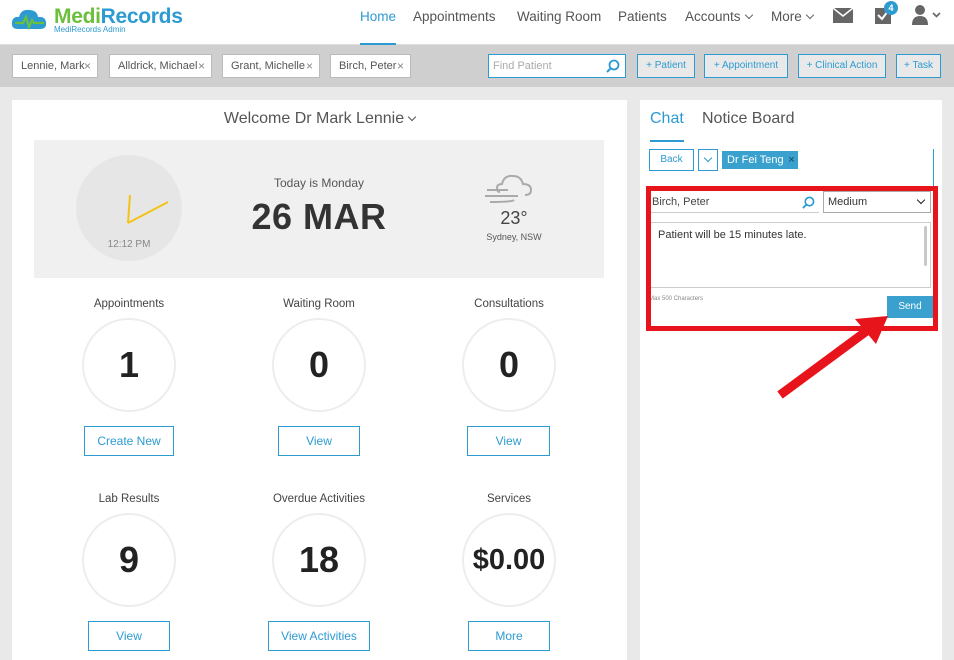 The height and width of the screenshot is (660, 954). Describe the element at coordinates (667, 126) in the screenshot. I see `tab-chat: Chat` at that location.